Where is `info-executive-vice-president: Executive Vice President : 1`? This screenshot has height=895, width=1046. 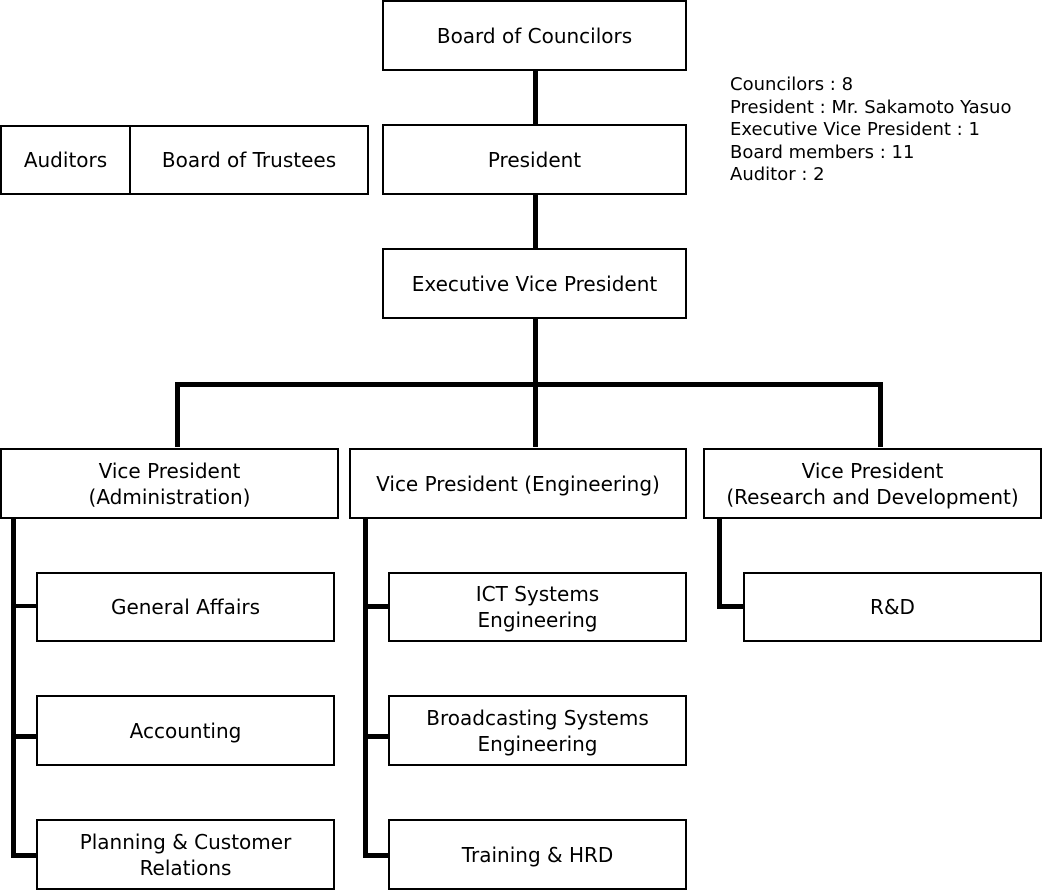 info-executive-vice-president: Executive Vice President : 1 is located at coordinates (855, 129).